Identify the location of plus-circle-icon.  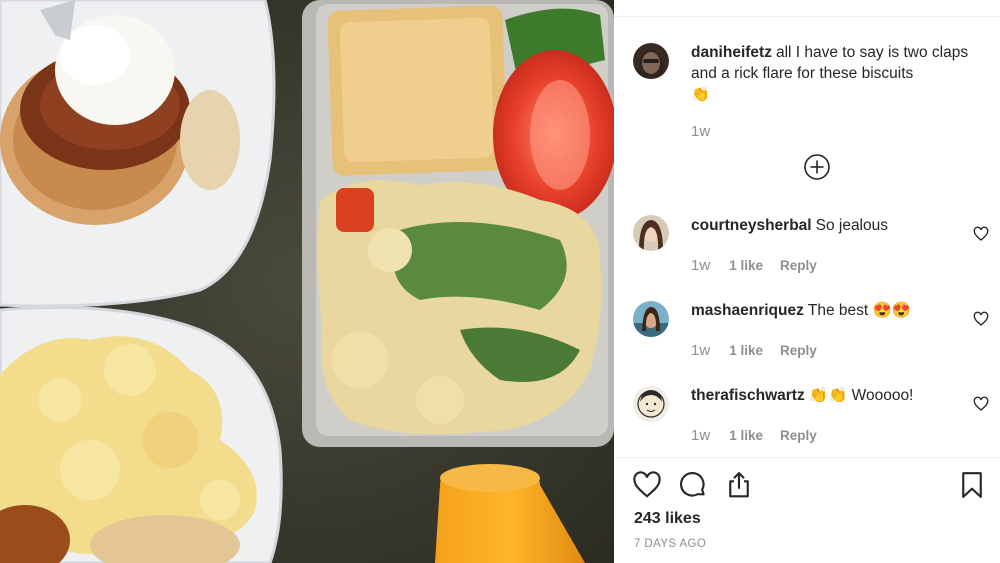
(817, 167).